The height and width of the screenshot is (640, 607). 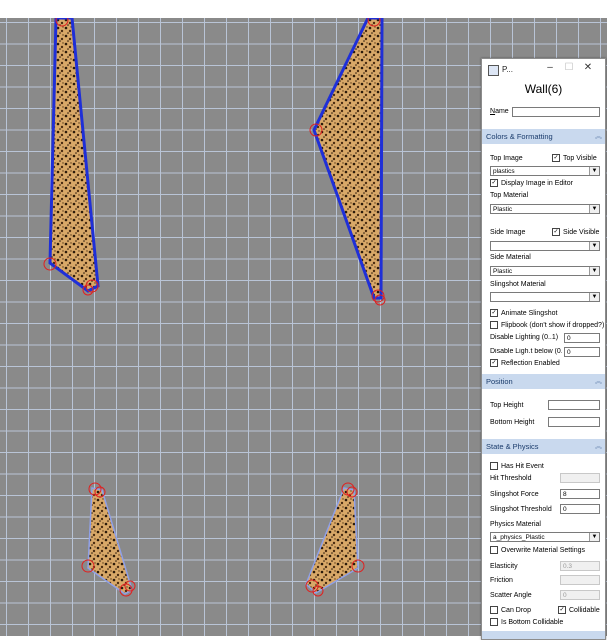 What do you see at coordinates (494, 622) in the screenshot?
I see `bottom-collidable-checkbox` at bounding box center [494, 622].